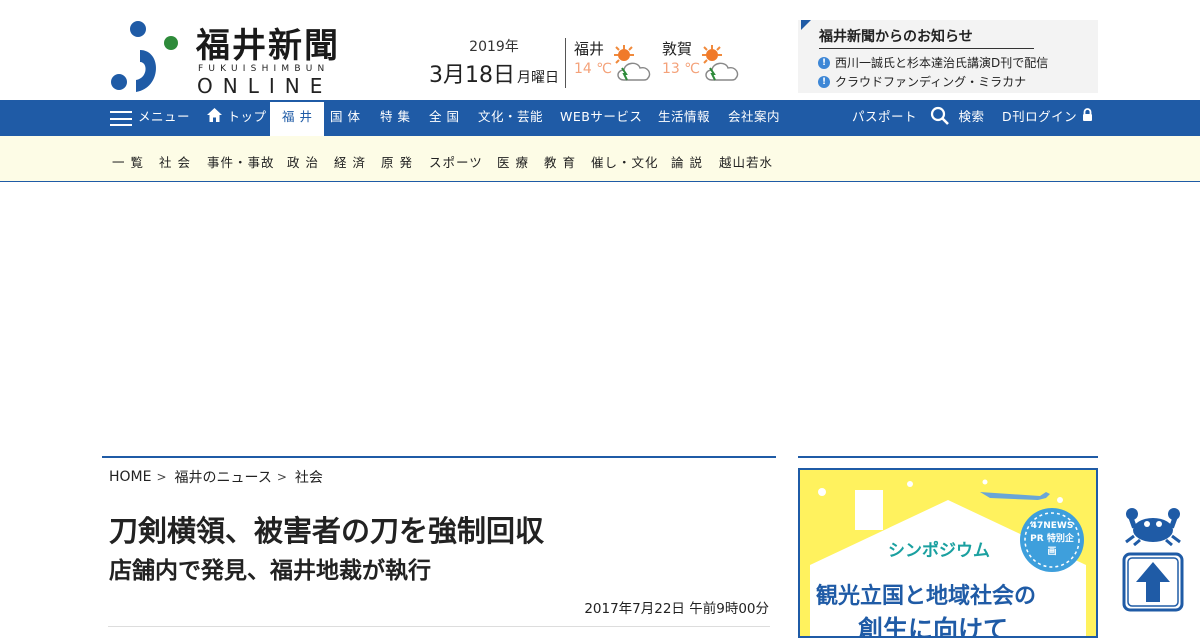  Describe the element at coordinates (1153, 527) in the screenshot. I see `crab-icon` at that location.